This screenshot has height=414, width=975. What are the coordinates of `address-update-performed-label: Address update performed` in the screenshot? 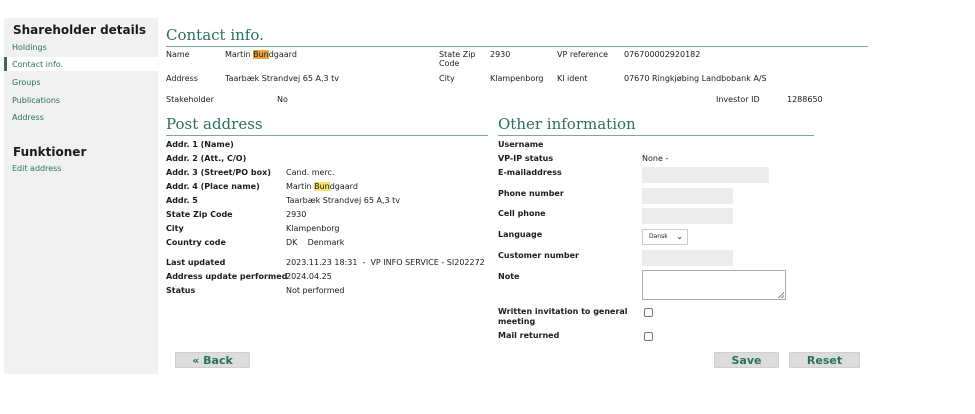 It's located at (227, 276).